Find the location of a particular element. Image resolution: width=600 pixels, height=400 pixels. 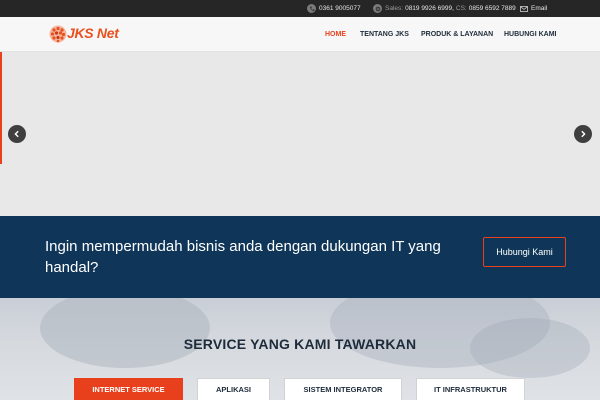

sales-label: Sales: is located at coordinates (394, 8).